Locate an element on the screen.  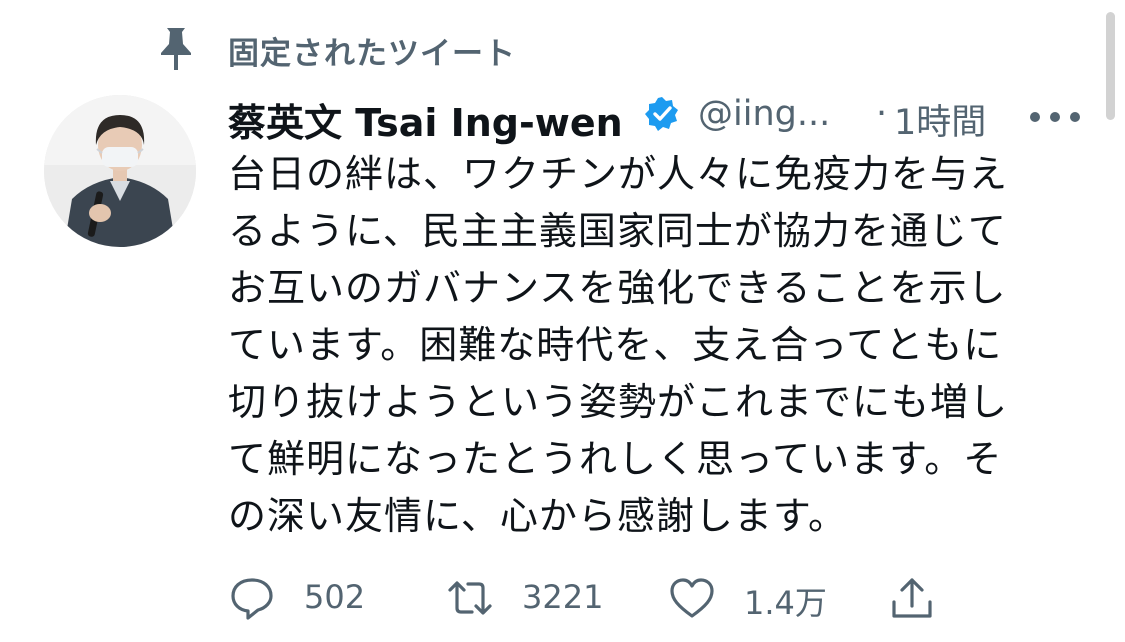
tweet-timestamp: 1時間 is located at coordinates (940, 119).